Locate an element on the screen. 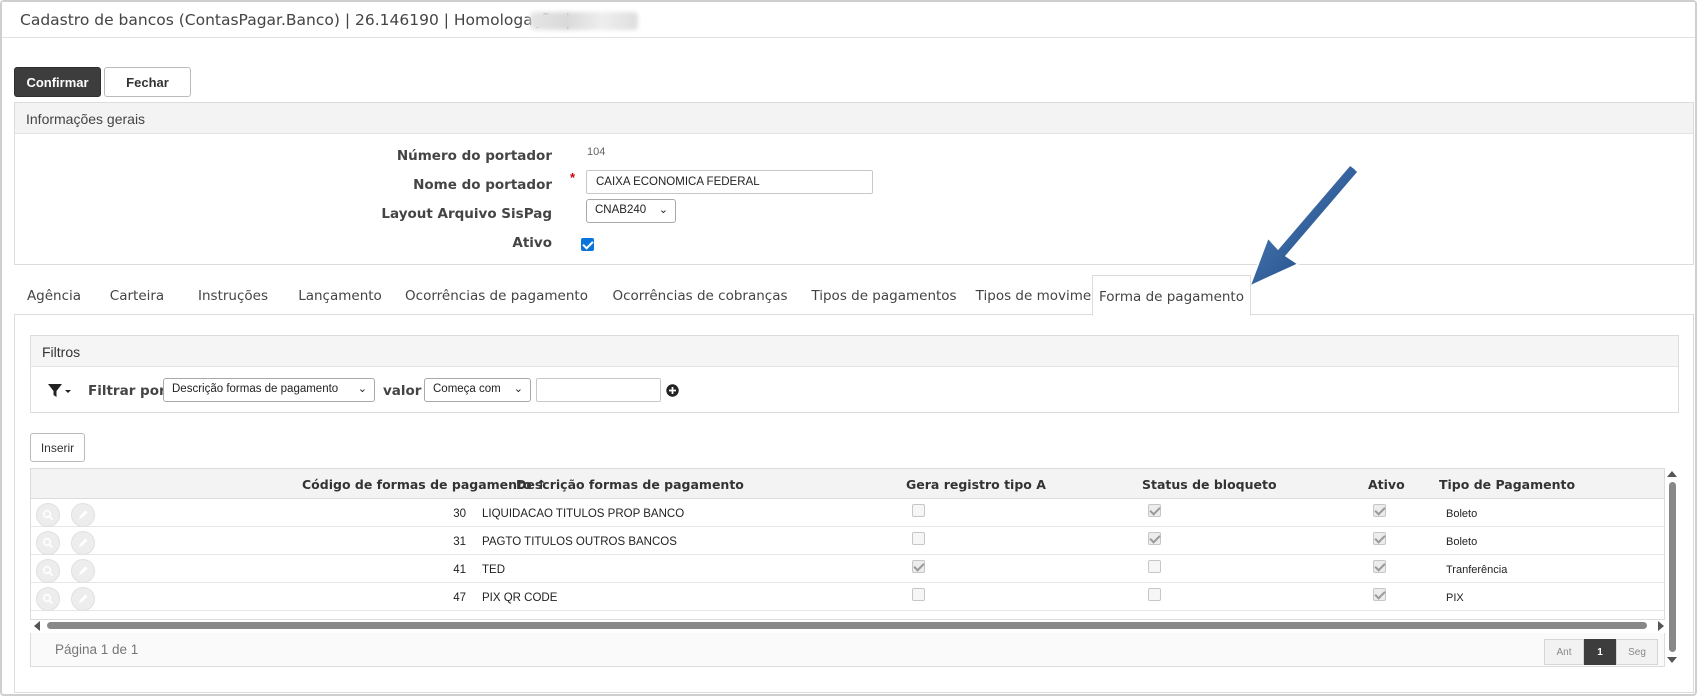 This screenshot has height=696, width=1697. scroll-right-icon is located at coordinates (1661, 626).